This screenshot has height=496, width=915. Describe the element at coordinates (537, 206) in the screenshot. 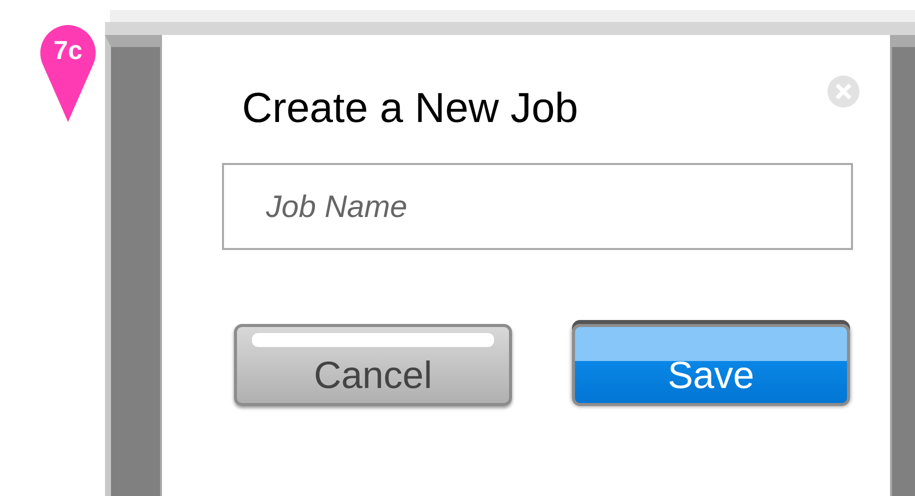

I see `job-name-field: Job Name` at that location.